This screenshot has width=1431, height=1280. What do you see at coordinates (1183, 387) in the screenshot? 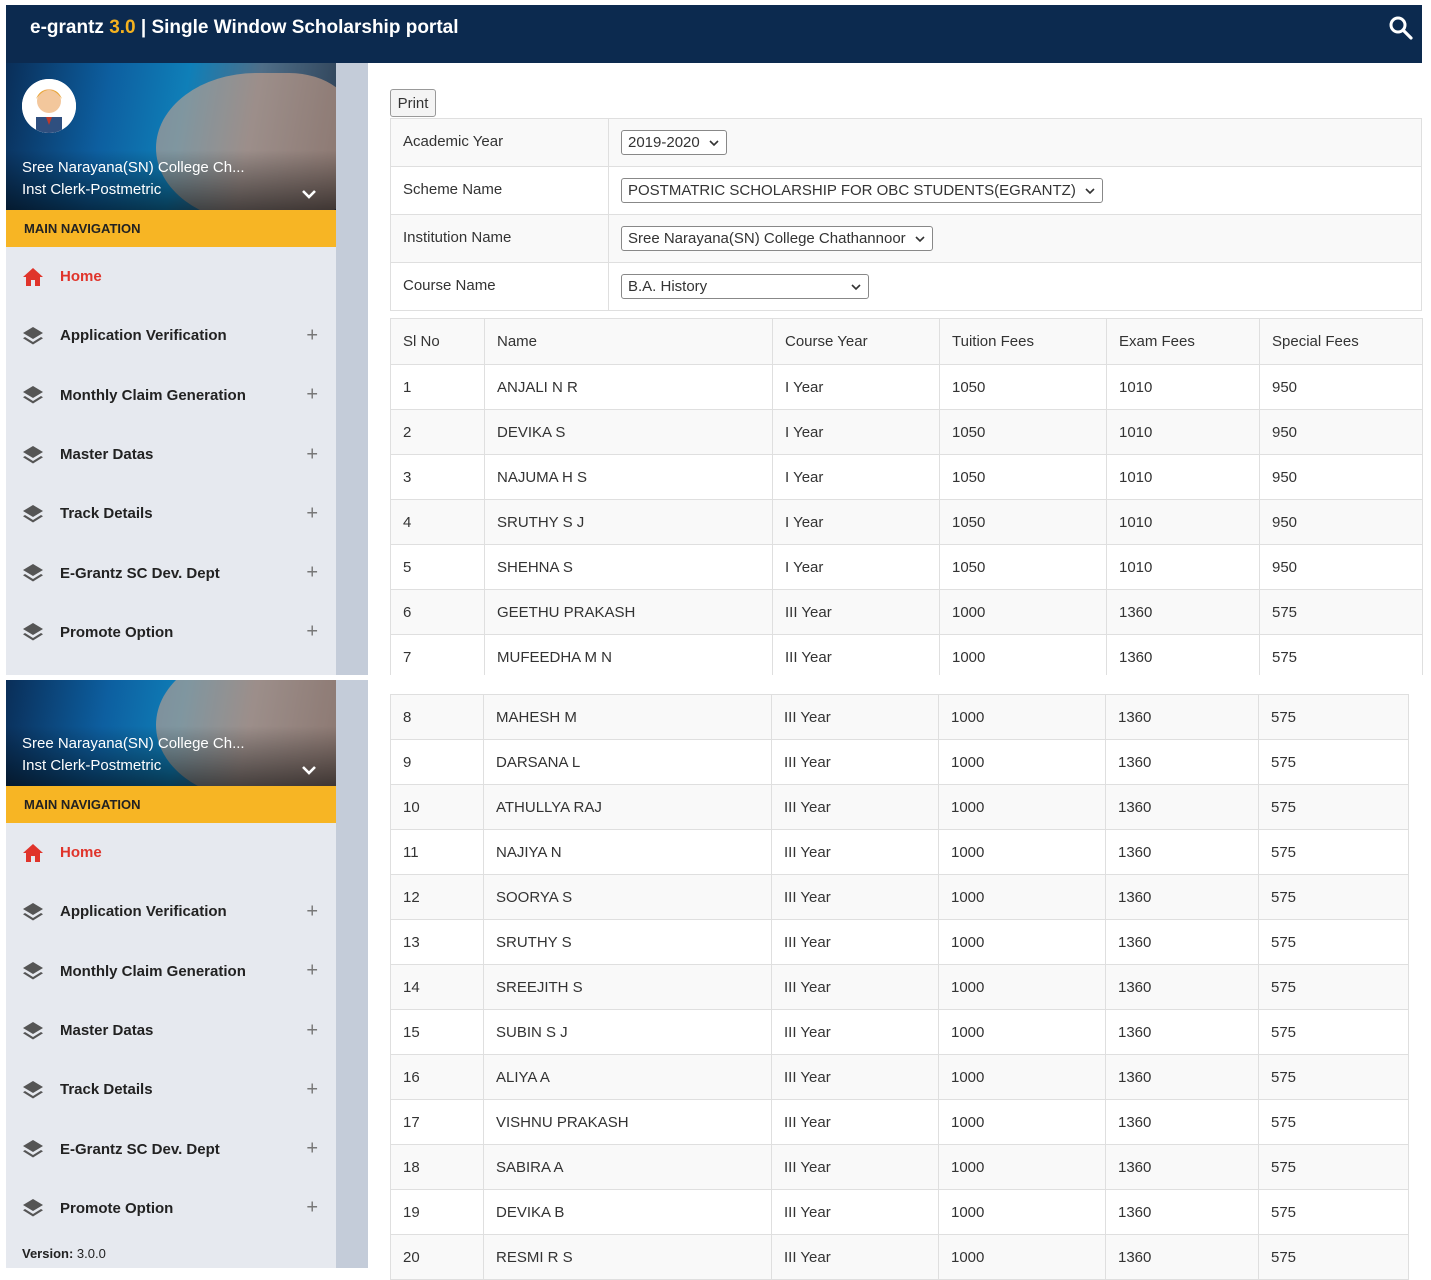
I see `cell-exam-fees: 1010` at bounding box center [1183, 387].